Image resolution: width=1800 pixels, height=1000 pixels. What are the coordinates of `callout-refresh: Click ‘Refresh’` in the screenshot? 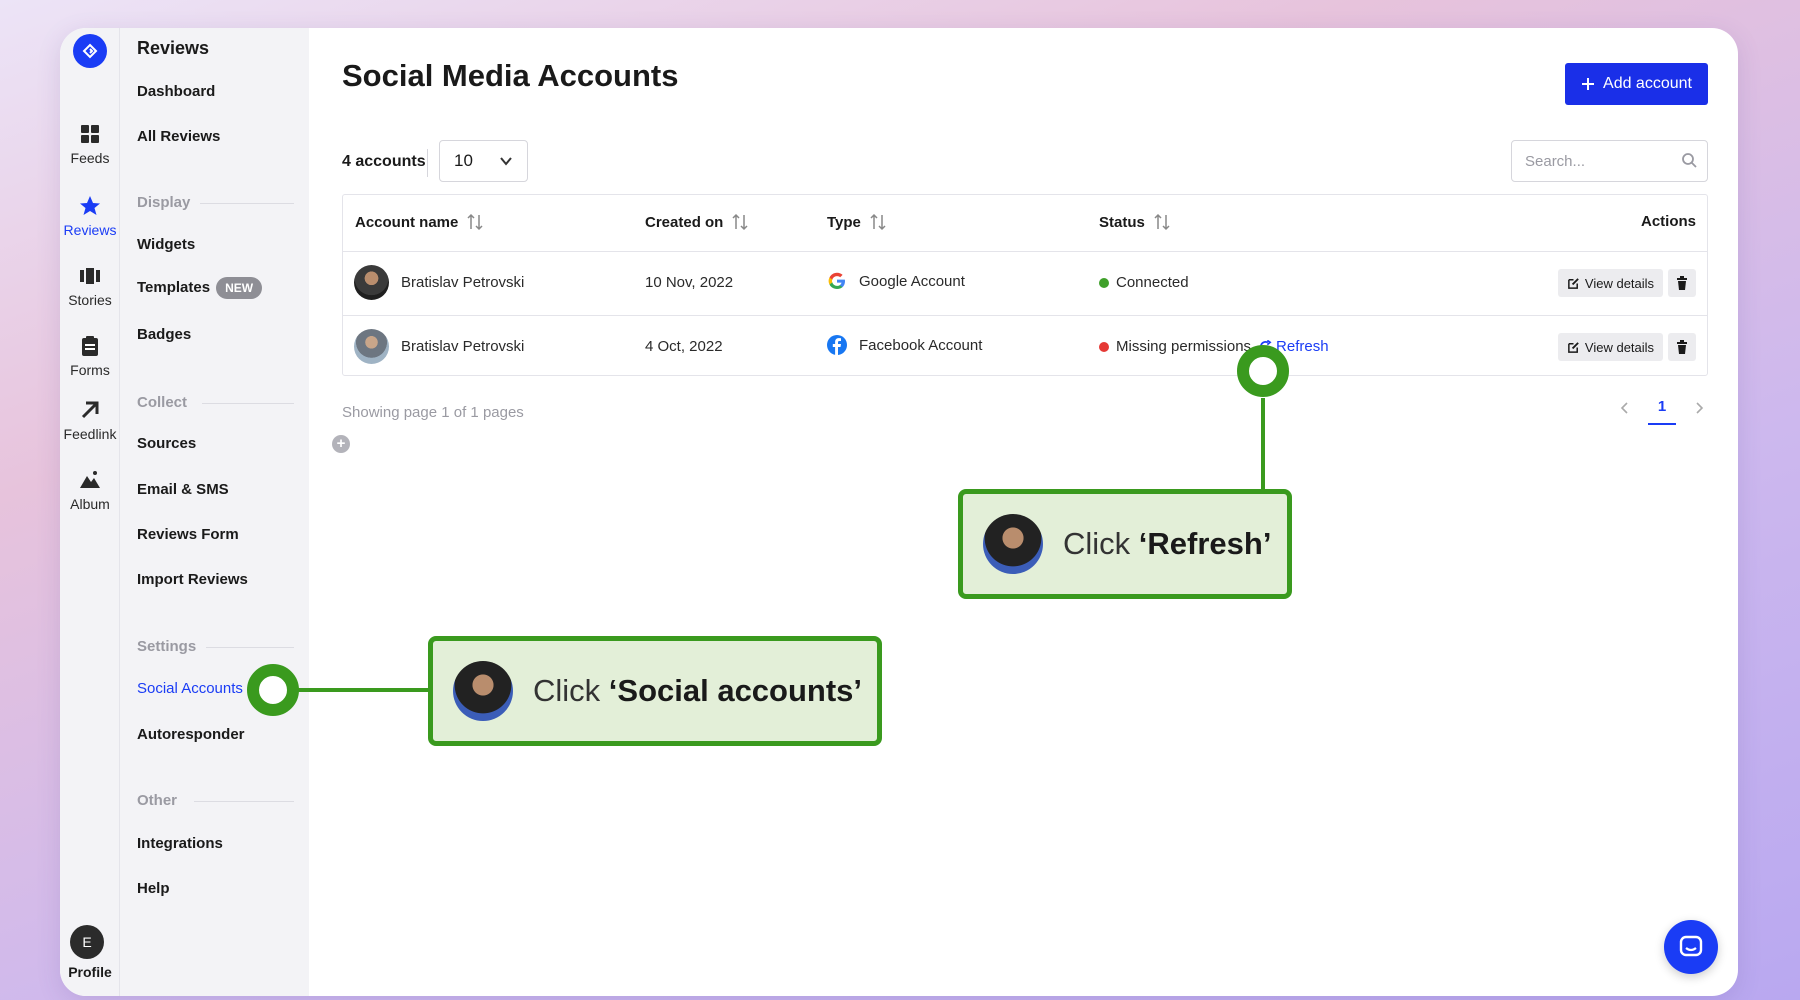 It's located at (1125, 544).